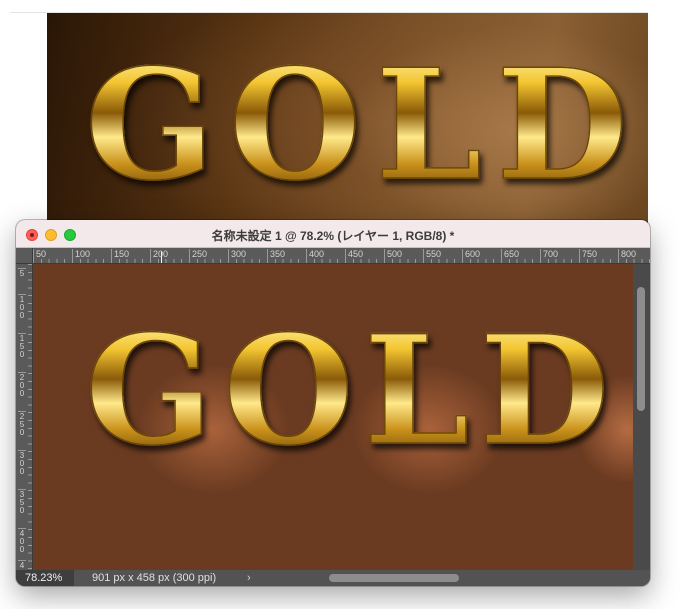  Describe the element at coordinates (30, 417) in the screenshot. I see `ruler-ticks` at that location.